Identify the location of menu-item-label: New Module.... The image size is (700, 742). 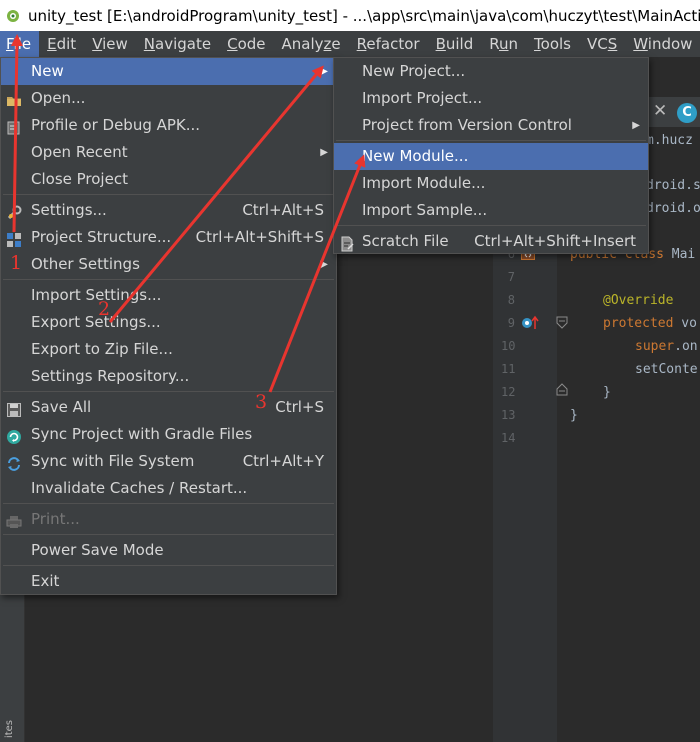
(415, 156).